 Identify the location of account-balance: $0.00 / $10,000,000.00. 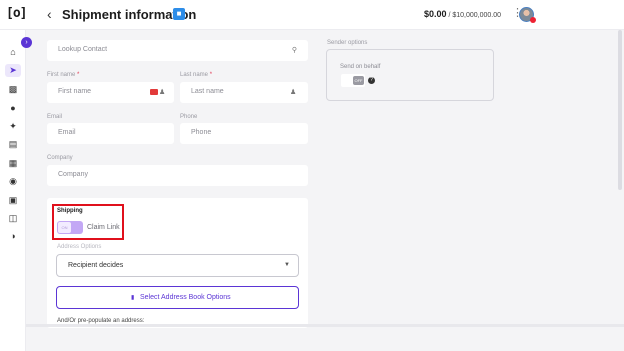
(462, 14).